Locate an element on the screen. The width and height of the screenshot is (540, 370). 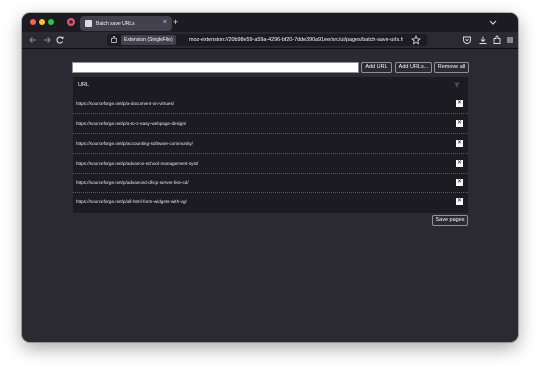
tab-batch-save-urls: Batch save URLs × is located at coordinates (126, 23).